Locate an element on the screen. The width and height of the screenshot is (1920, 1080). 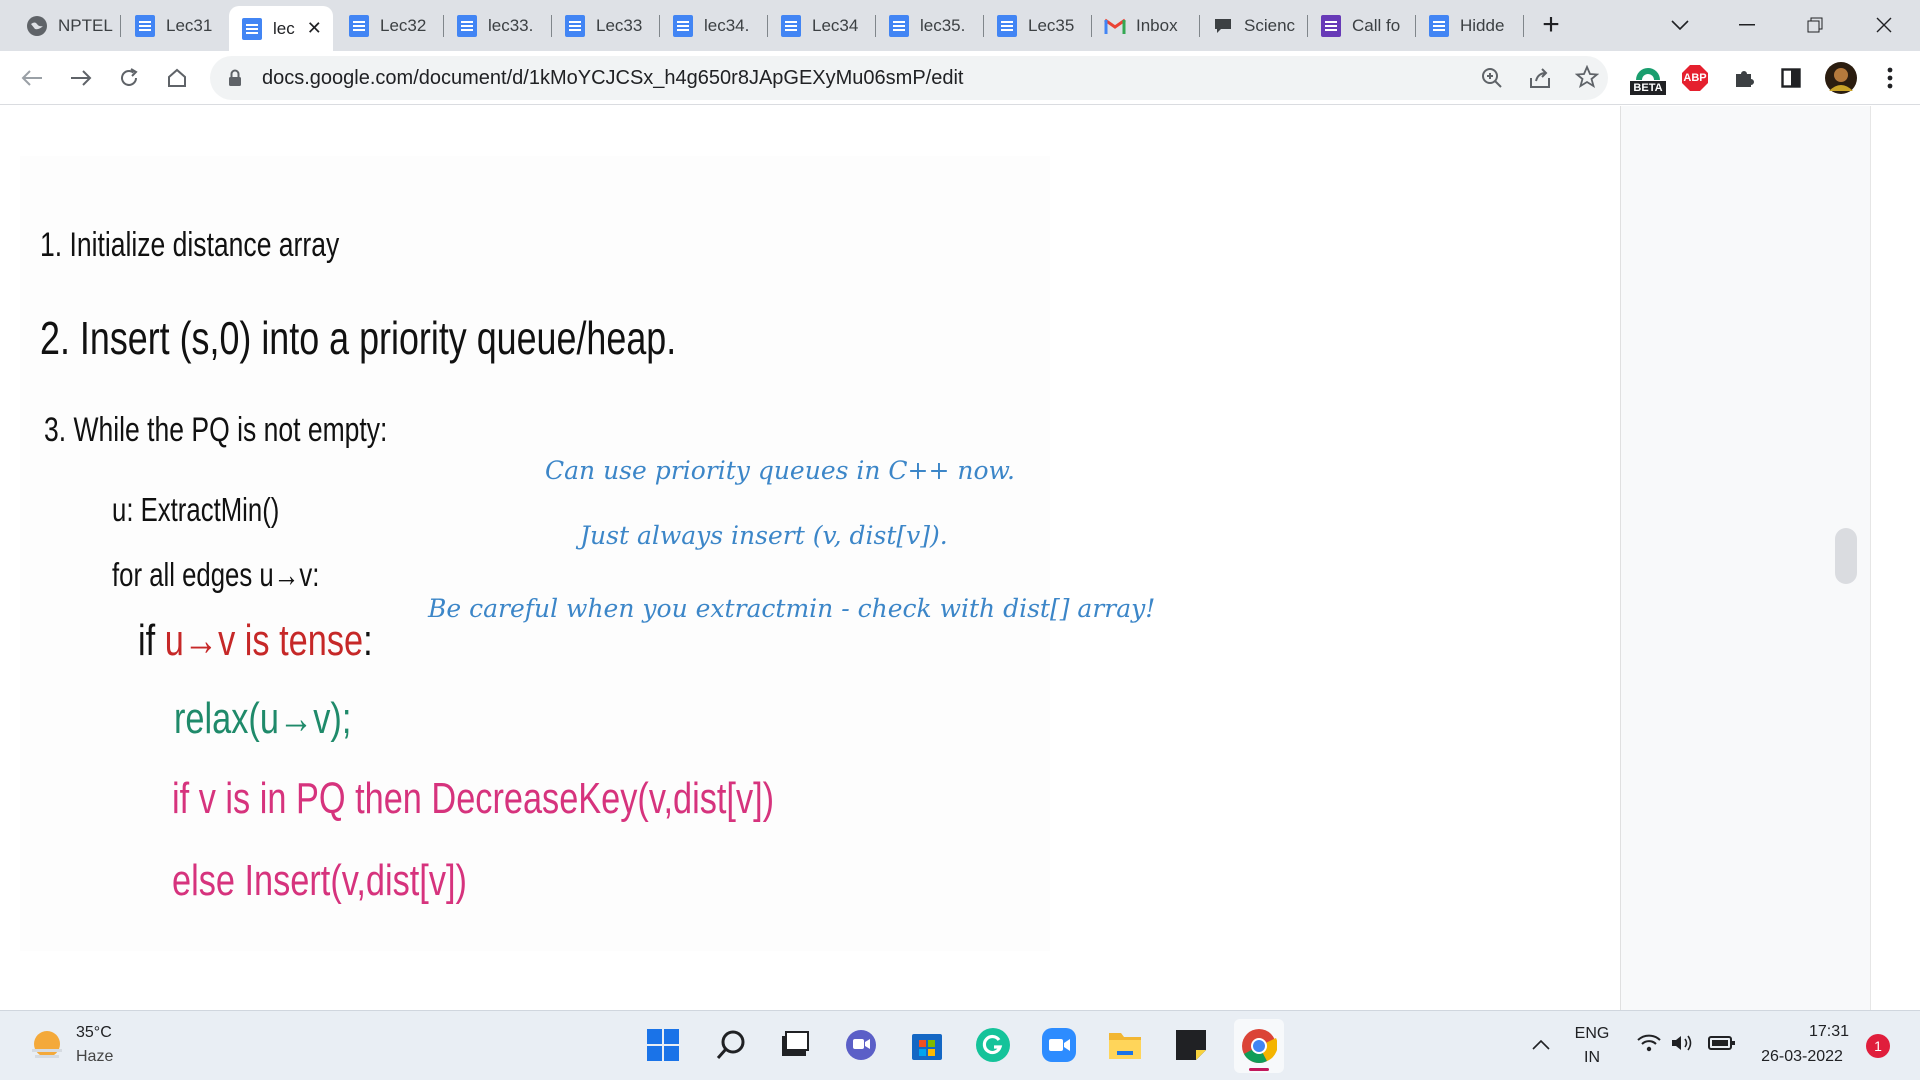
battery-icon is located at coordinates (1722, 1045).